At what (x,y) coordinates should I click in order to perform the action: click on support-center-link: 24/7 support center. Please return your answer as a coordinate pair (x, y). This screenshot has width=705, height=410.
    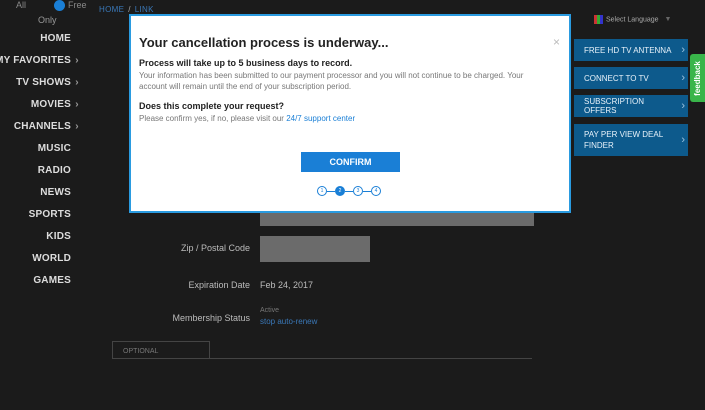
    Looking at the image, I should click on (320, 118).